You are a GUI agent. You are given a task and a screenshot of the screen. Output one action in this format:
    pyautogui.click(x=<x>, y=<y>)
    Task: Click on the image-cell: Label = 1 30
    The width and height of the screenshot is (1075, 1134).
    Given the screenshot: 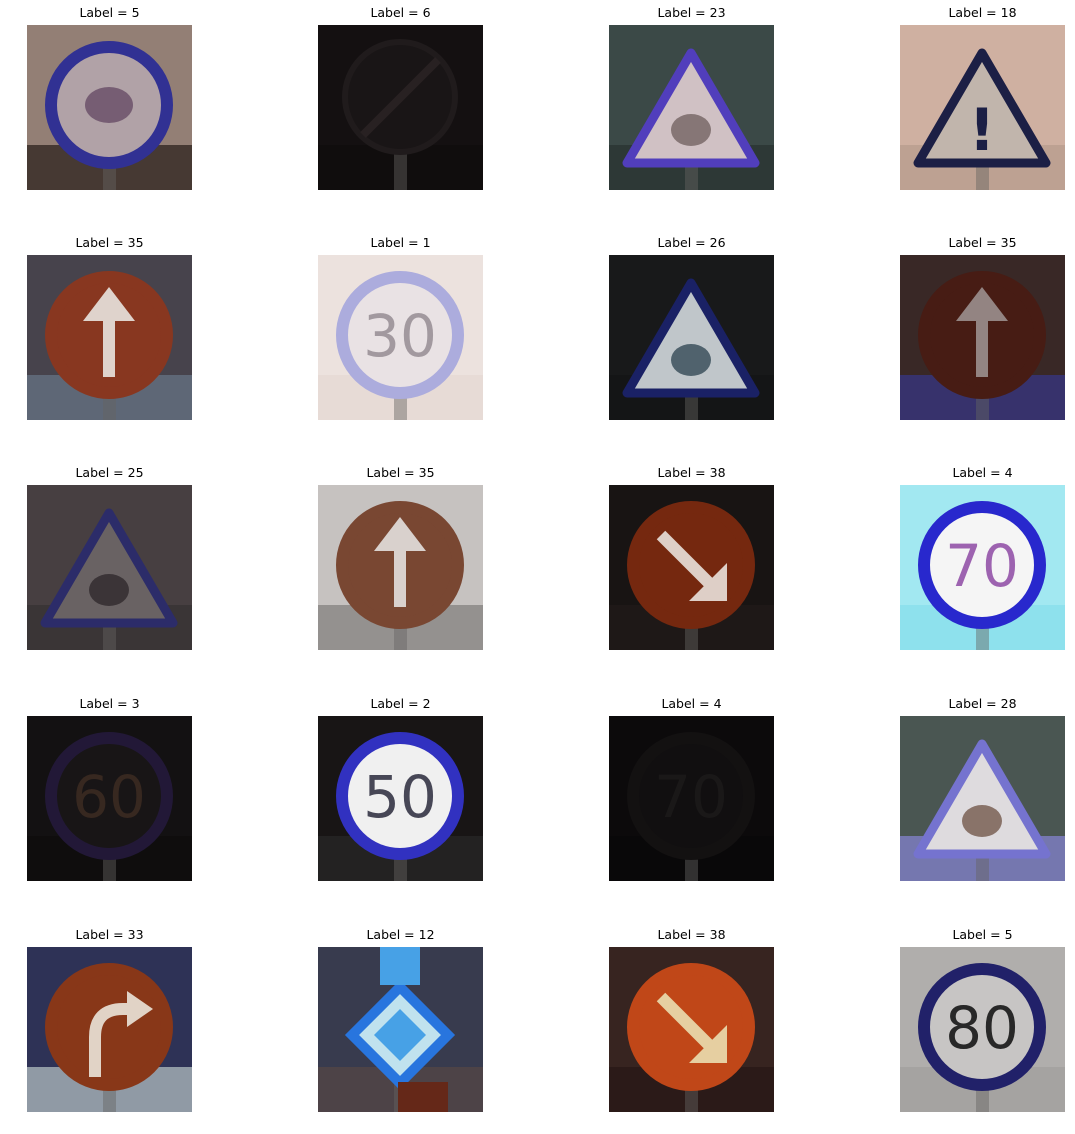 What is the action you would take?
    pyautogui.click(x=400, y=326)
    